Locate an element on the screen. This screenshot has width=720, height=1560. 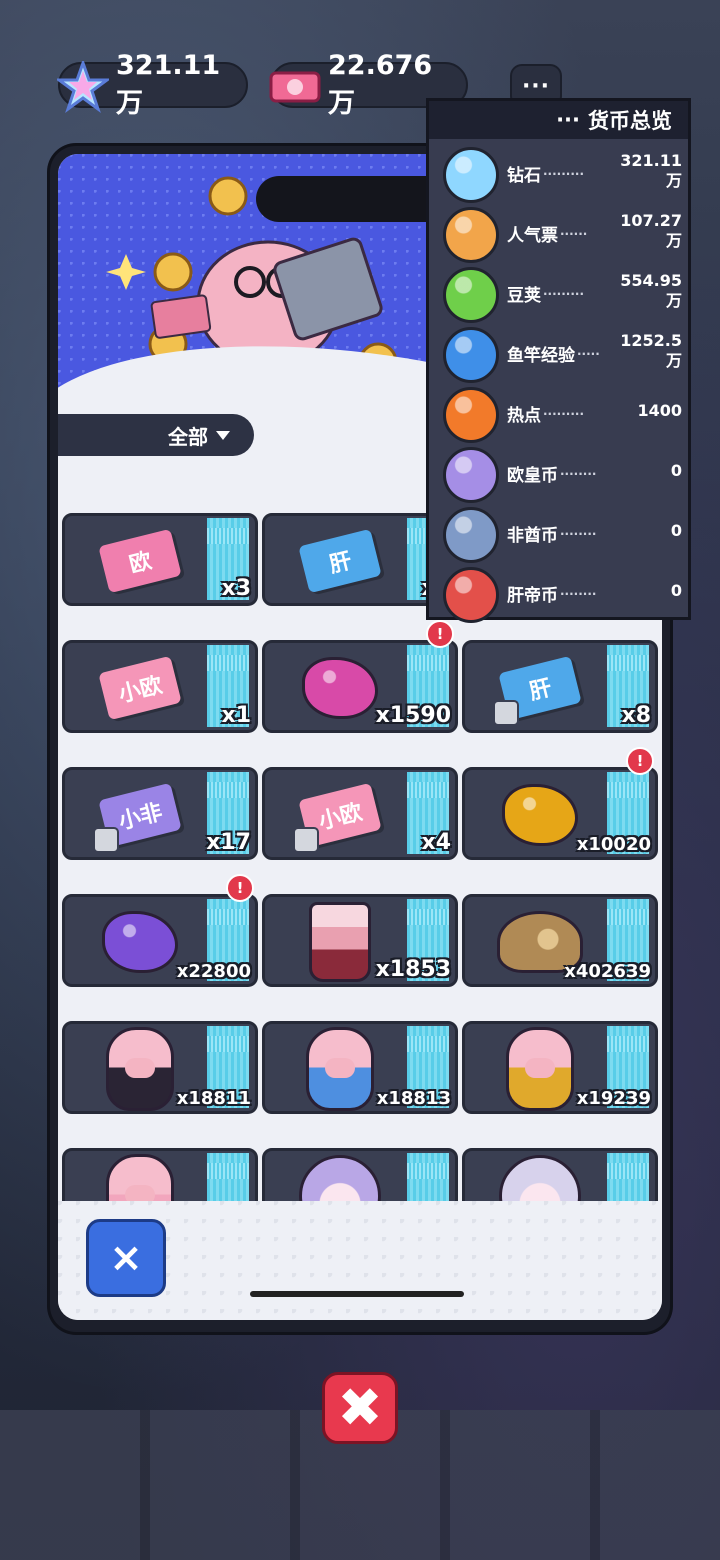
item-slot: x18813 is located at coordinates (360, 1065).